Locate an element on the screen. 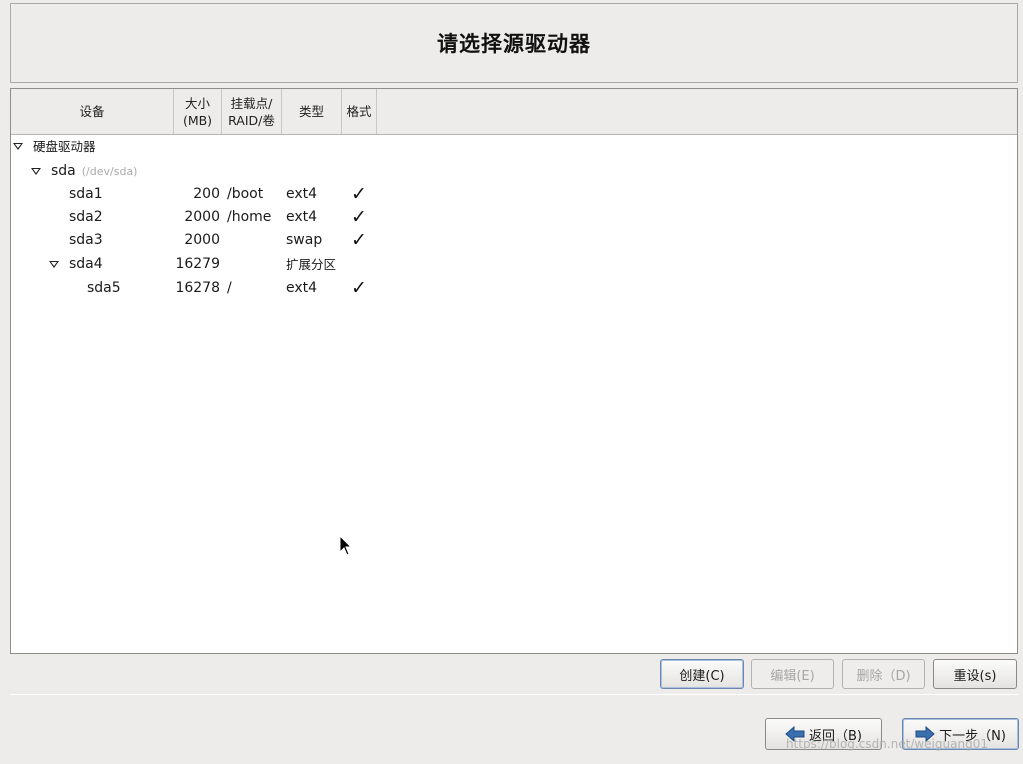 The height and width of the screenshot is (764, 1023). size-value: 200 is located at coordinates (206, 194).